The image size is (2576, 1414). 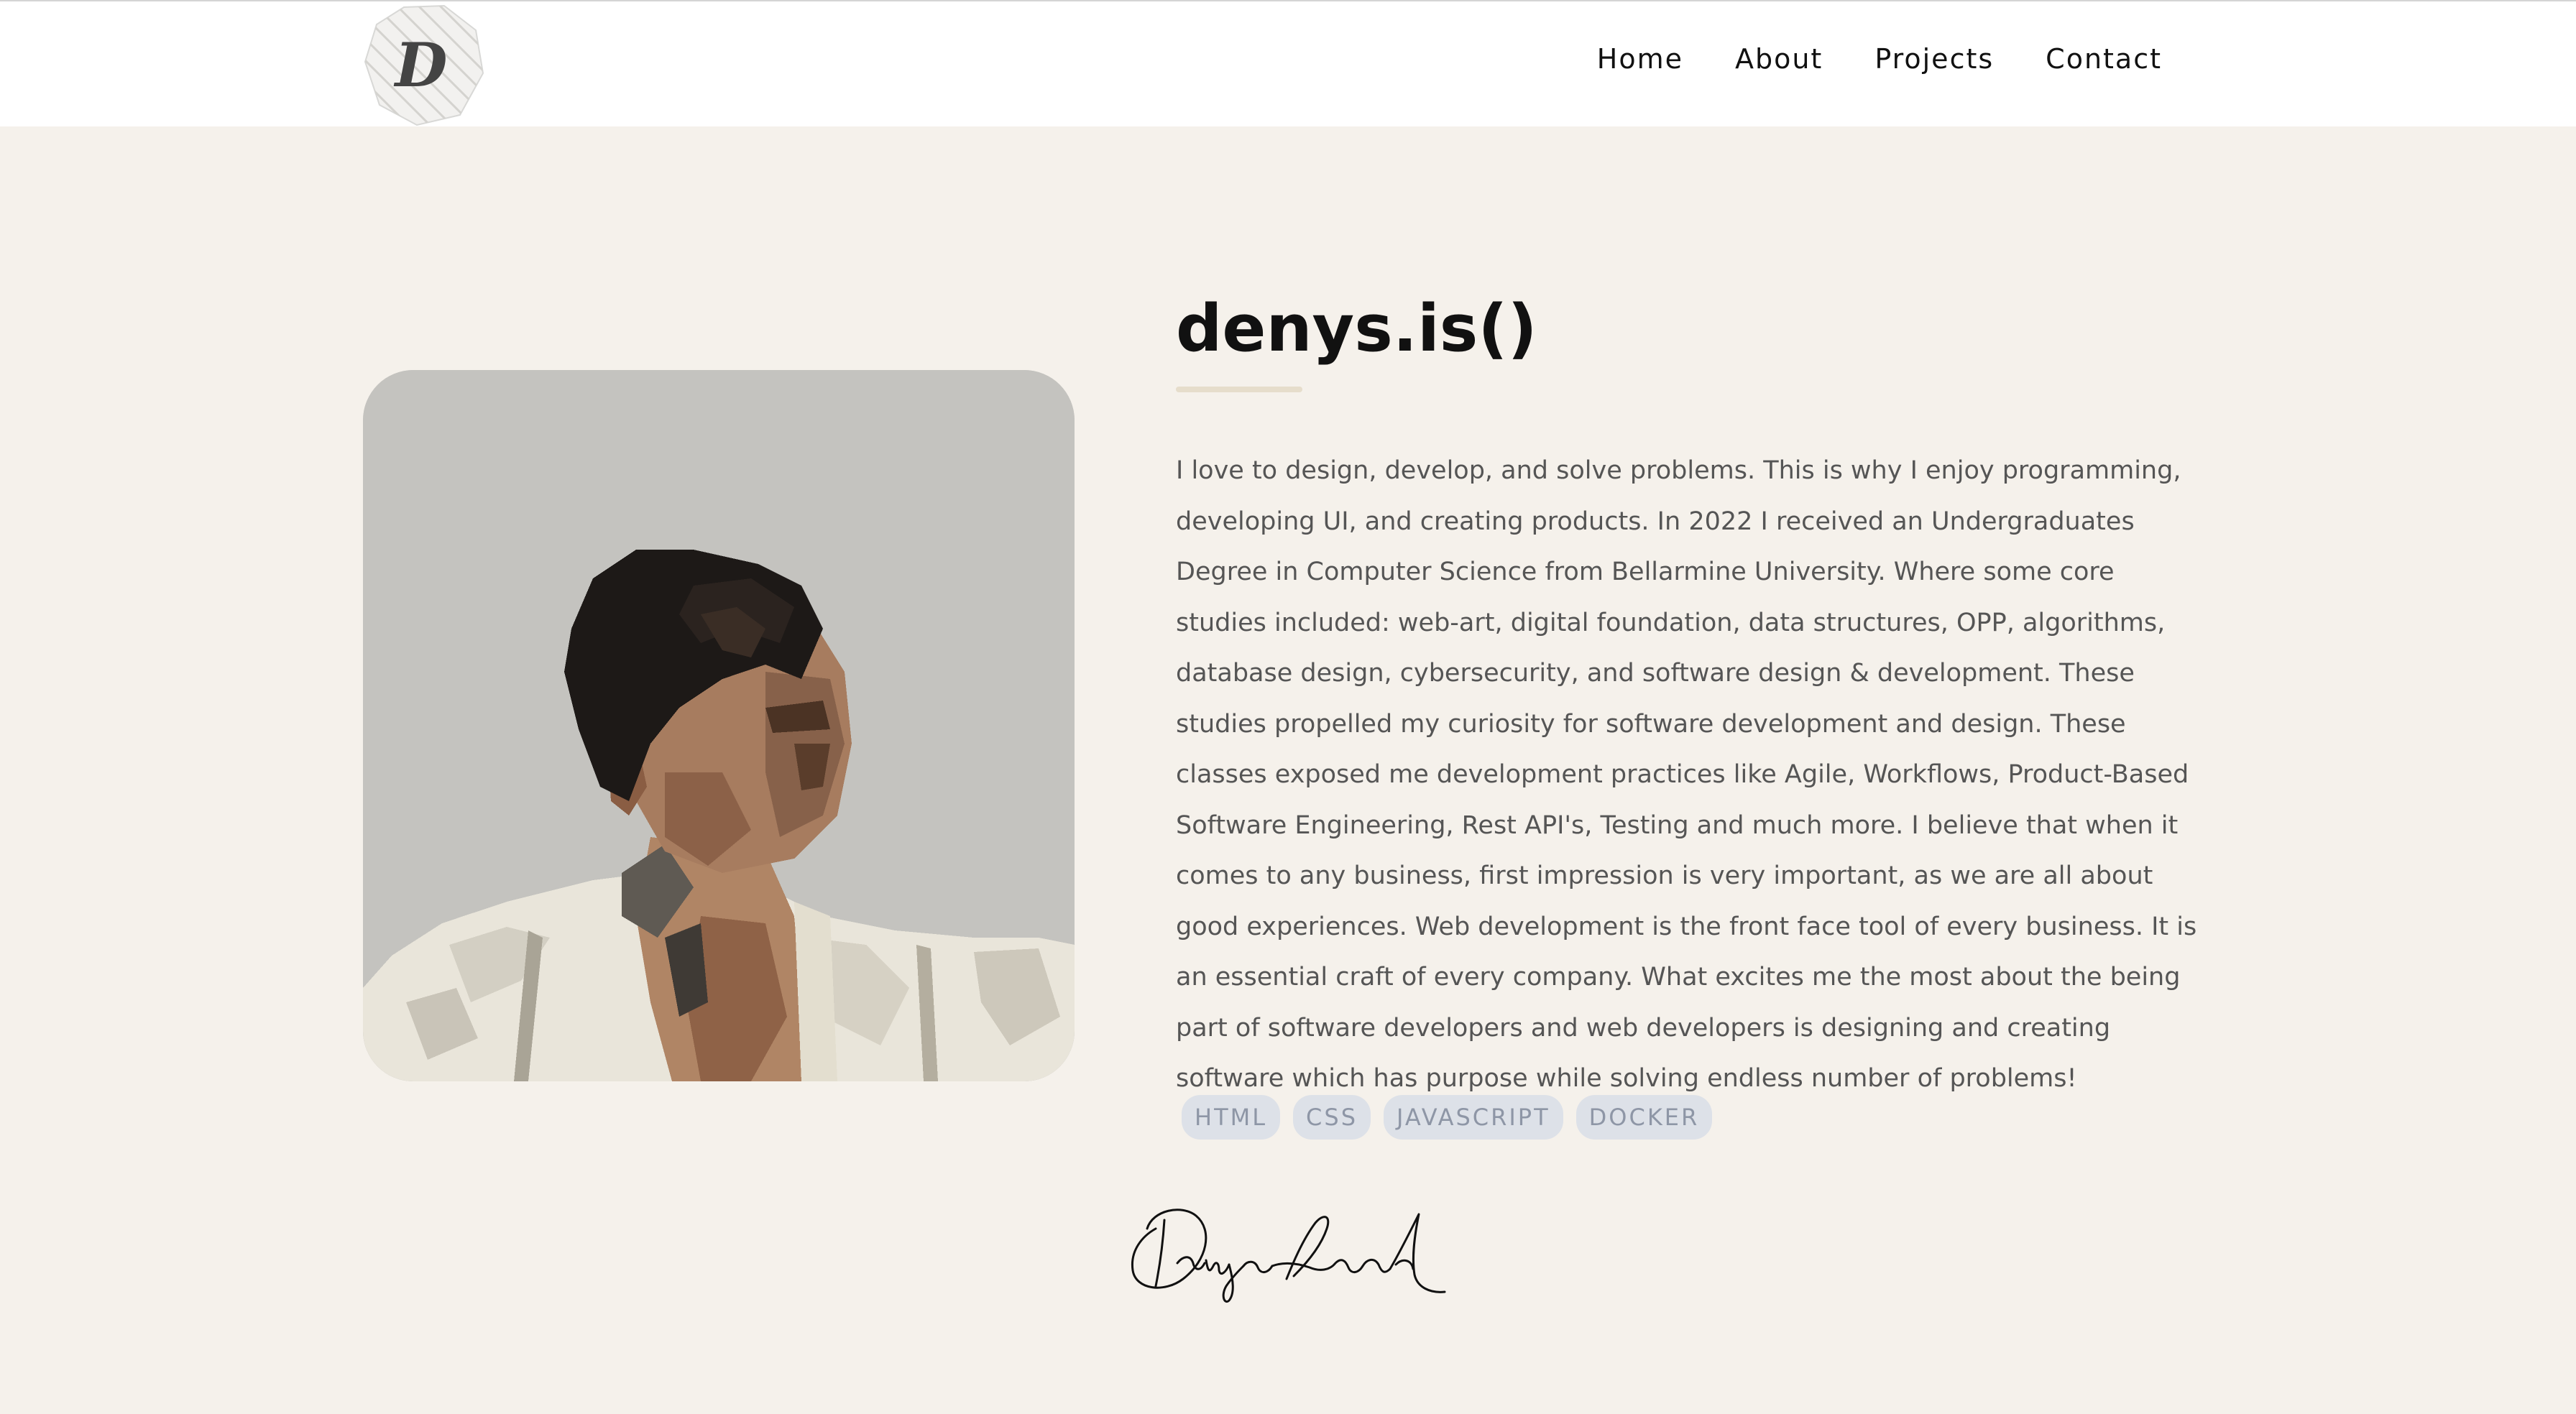 What do you see at coordinates (1288, 1256) in the screenshot?
I see `signature-icon` at bounding box center [1288, 1256].